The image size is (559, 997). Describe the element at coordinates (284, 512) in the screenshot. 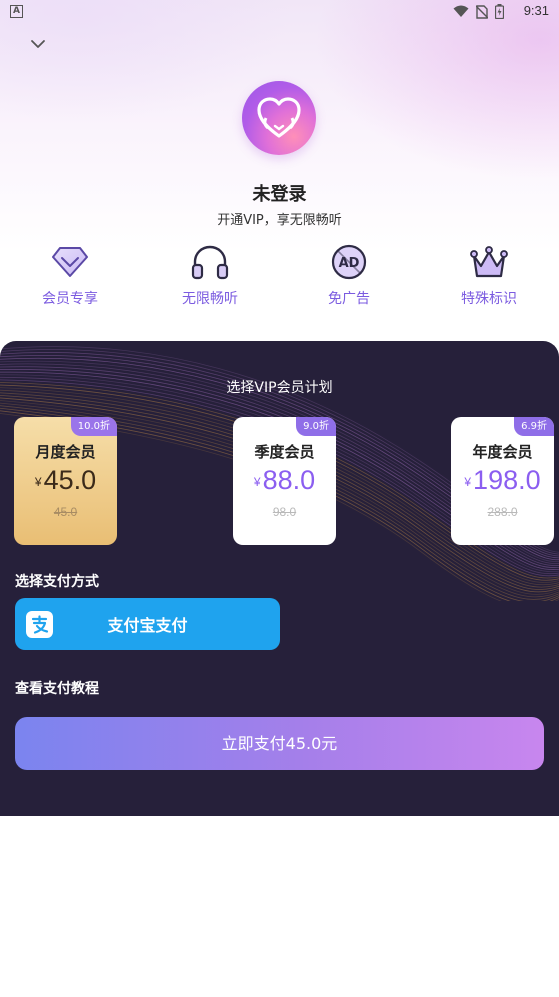

I see `original-price: 98.0` at that location.